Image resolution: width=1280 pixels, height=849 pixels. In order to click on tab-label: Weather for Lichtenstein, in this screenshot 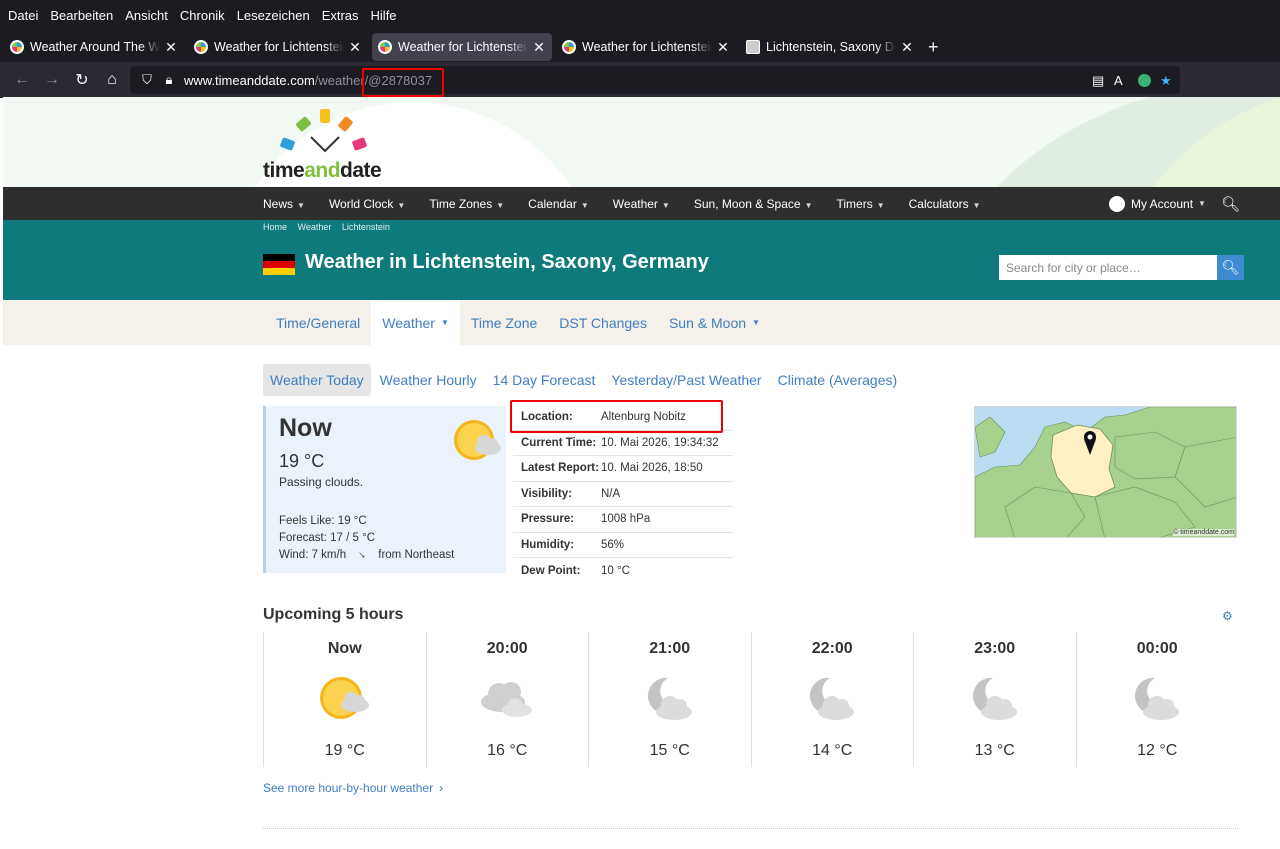, I will do `click(463, 47)`.